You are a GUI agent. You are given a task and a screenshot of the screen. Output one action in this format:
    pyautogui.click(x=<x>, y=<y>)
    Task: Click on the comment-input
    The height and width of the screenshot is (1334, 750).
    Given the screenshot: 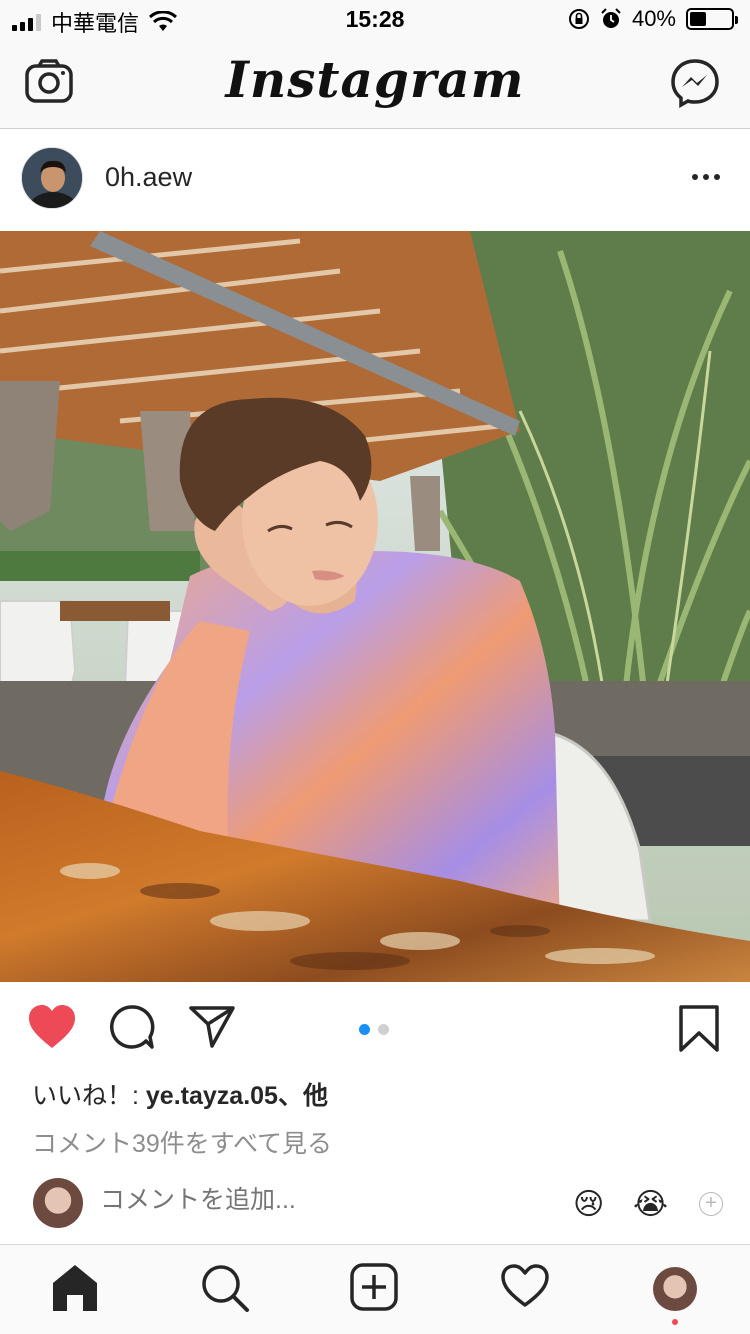 What is the action you would take?
    pyautogui.click(x=300, y=1200)
    